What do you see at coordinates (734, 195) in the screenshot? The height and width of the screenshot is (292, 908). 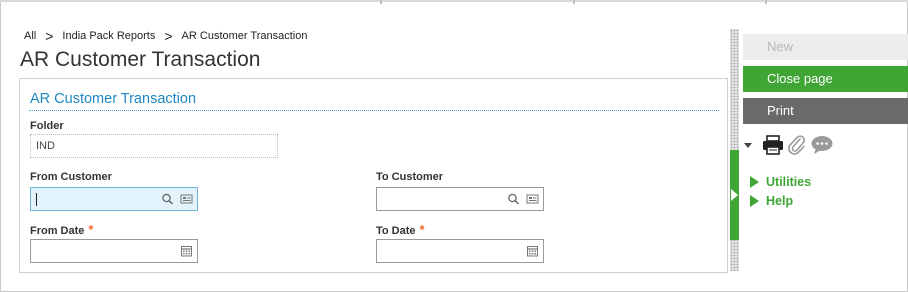 I see `collapse-arrow-icon` at bounding box center [734, 195].